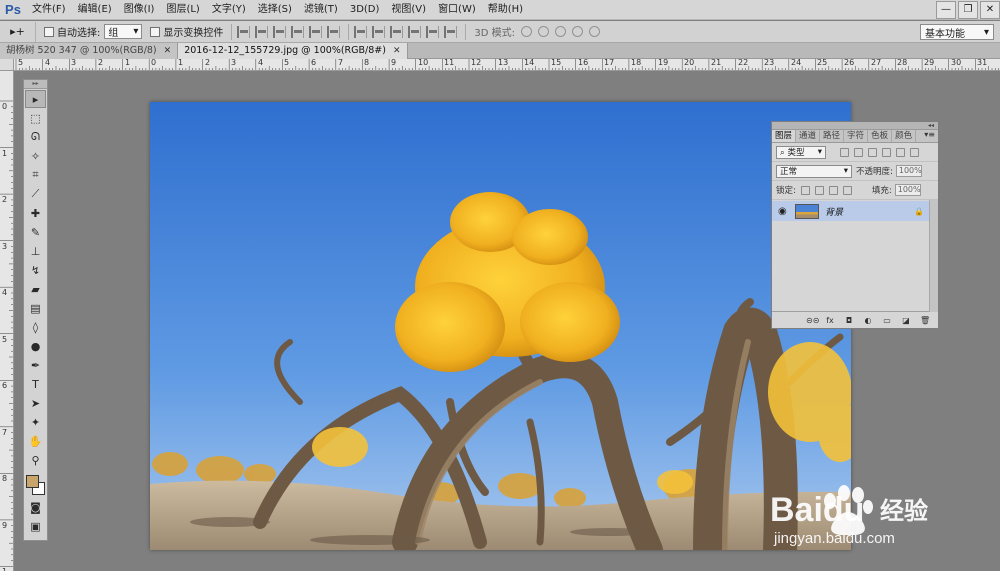 The height and width of the screenshot is (571, 1000). I want to click on shape-tool: ✦, so click(35, 422).